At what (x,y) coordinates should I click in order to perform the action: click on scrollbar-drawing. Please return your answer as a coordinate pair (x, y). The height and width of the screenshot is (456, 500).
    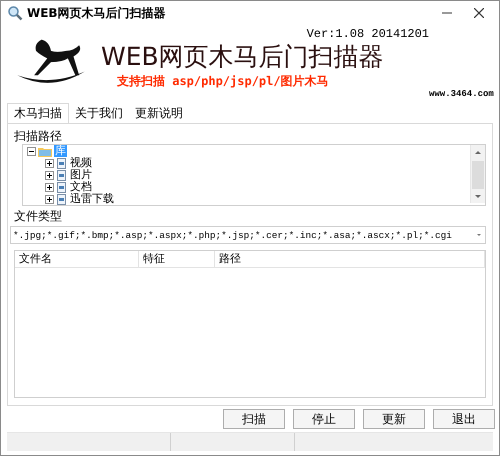
    Looking at the image, I should click on (477, 174).